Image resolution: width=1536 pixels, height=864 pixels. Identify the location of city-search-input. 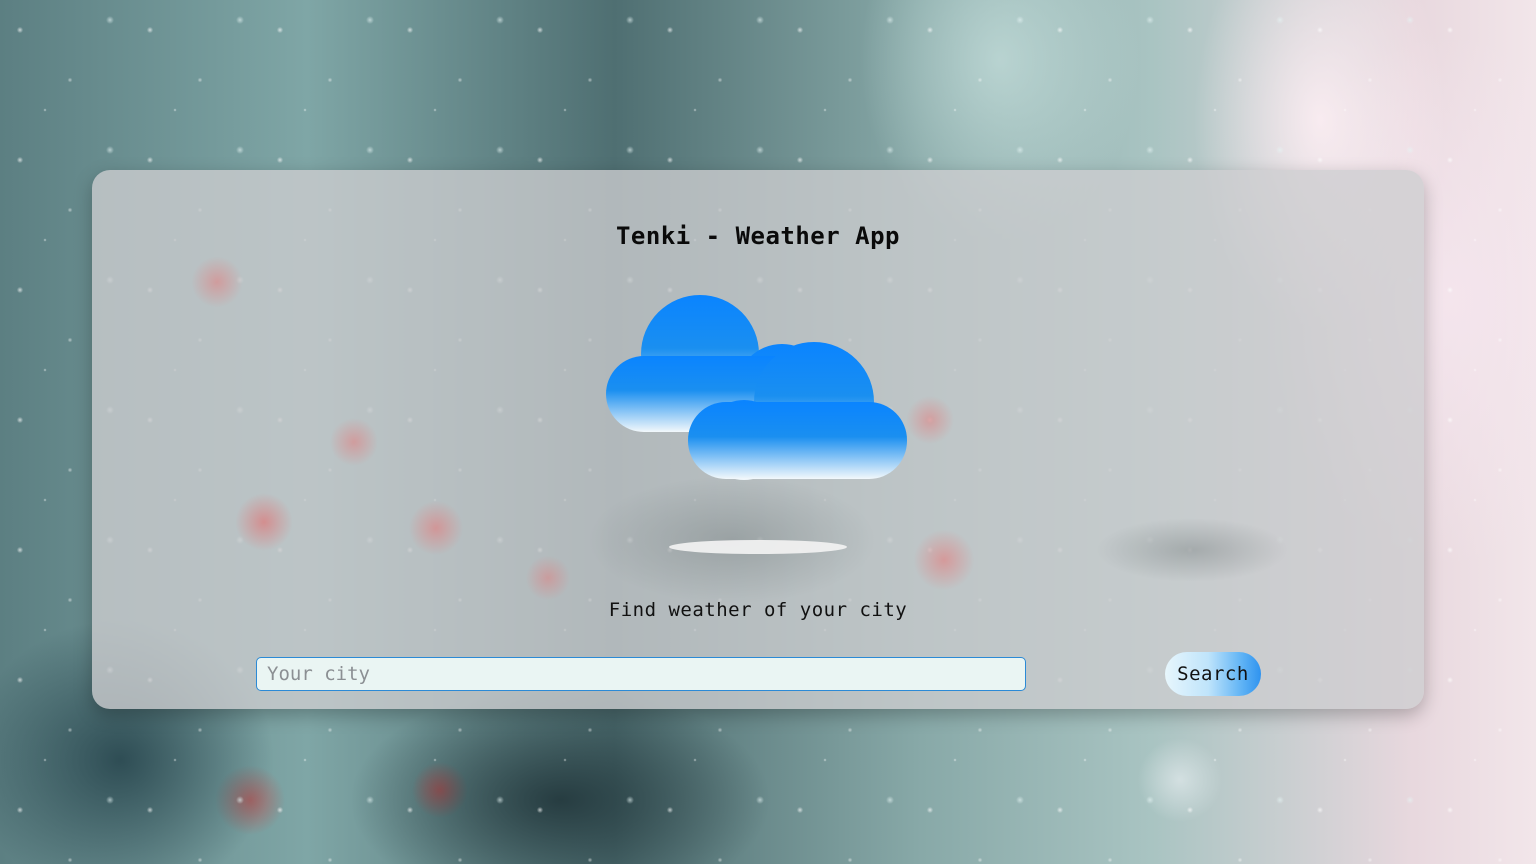
(641, 674).